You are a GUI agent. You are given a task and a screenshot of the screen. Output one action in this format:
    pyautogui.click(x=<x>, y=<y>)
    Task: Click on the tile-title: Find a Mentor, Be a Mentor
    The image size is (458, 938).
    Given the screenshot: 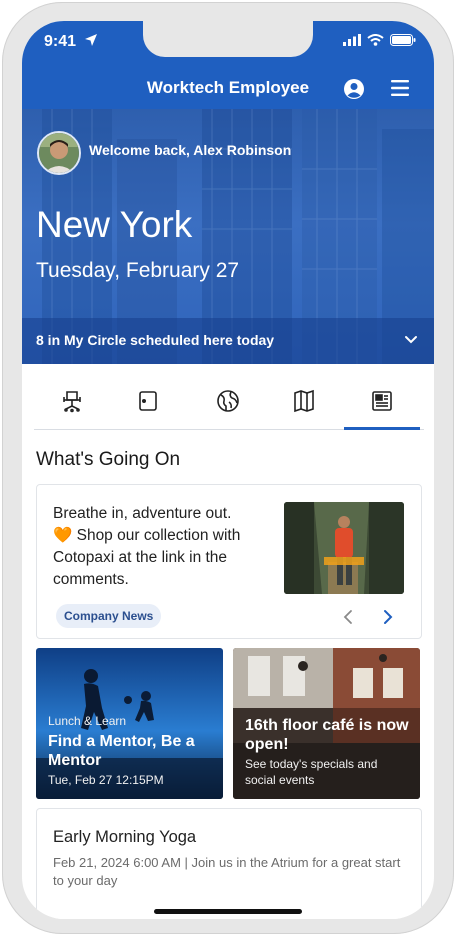 What is the action you would take?
    pyautogui.click(x=121, y=751)
    